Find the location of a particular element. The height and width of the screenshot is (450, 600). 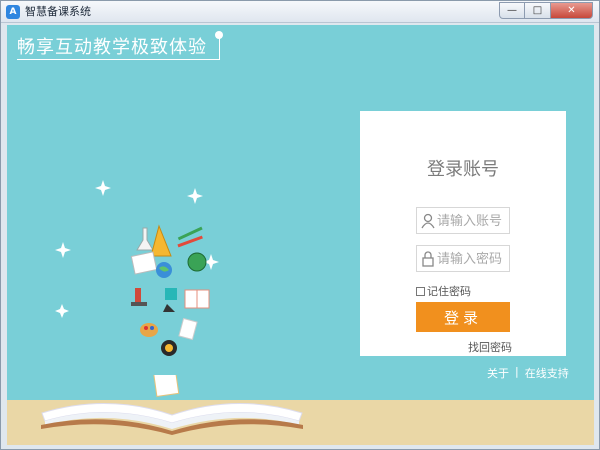

password-field is located at coordinates (463, 258).